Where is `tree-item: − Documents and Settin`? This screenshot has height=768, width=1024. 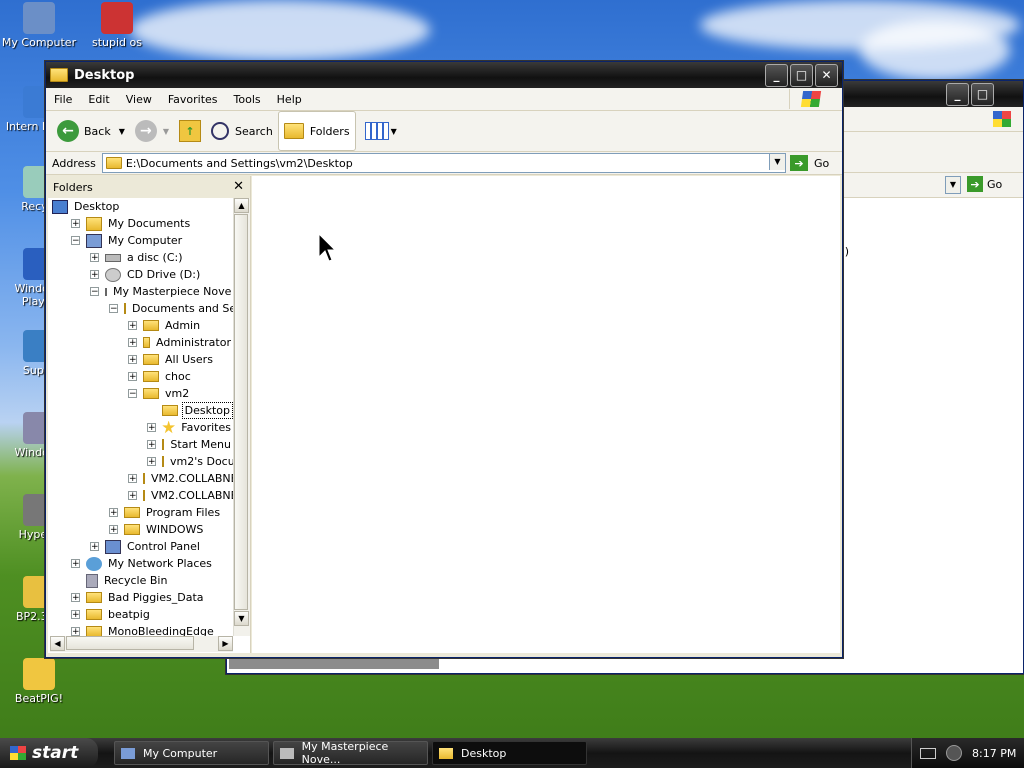 tree-item: − Documents and Settin is located at coordinates (141, 308).